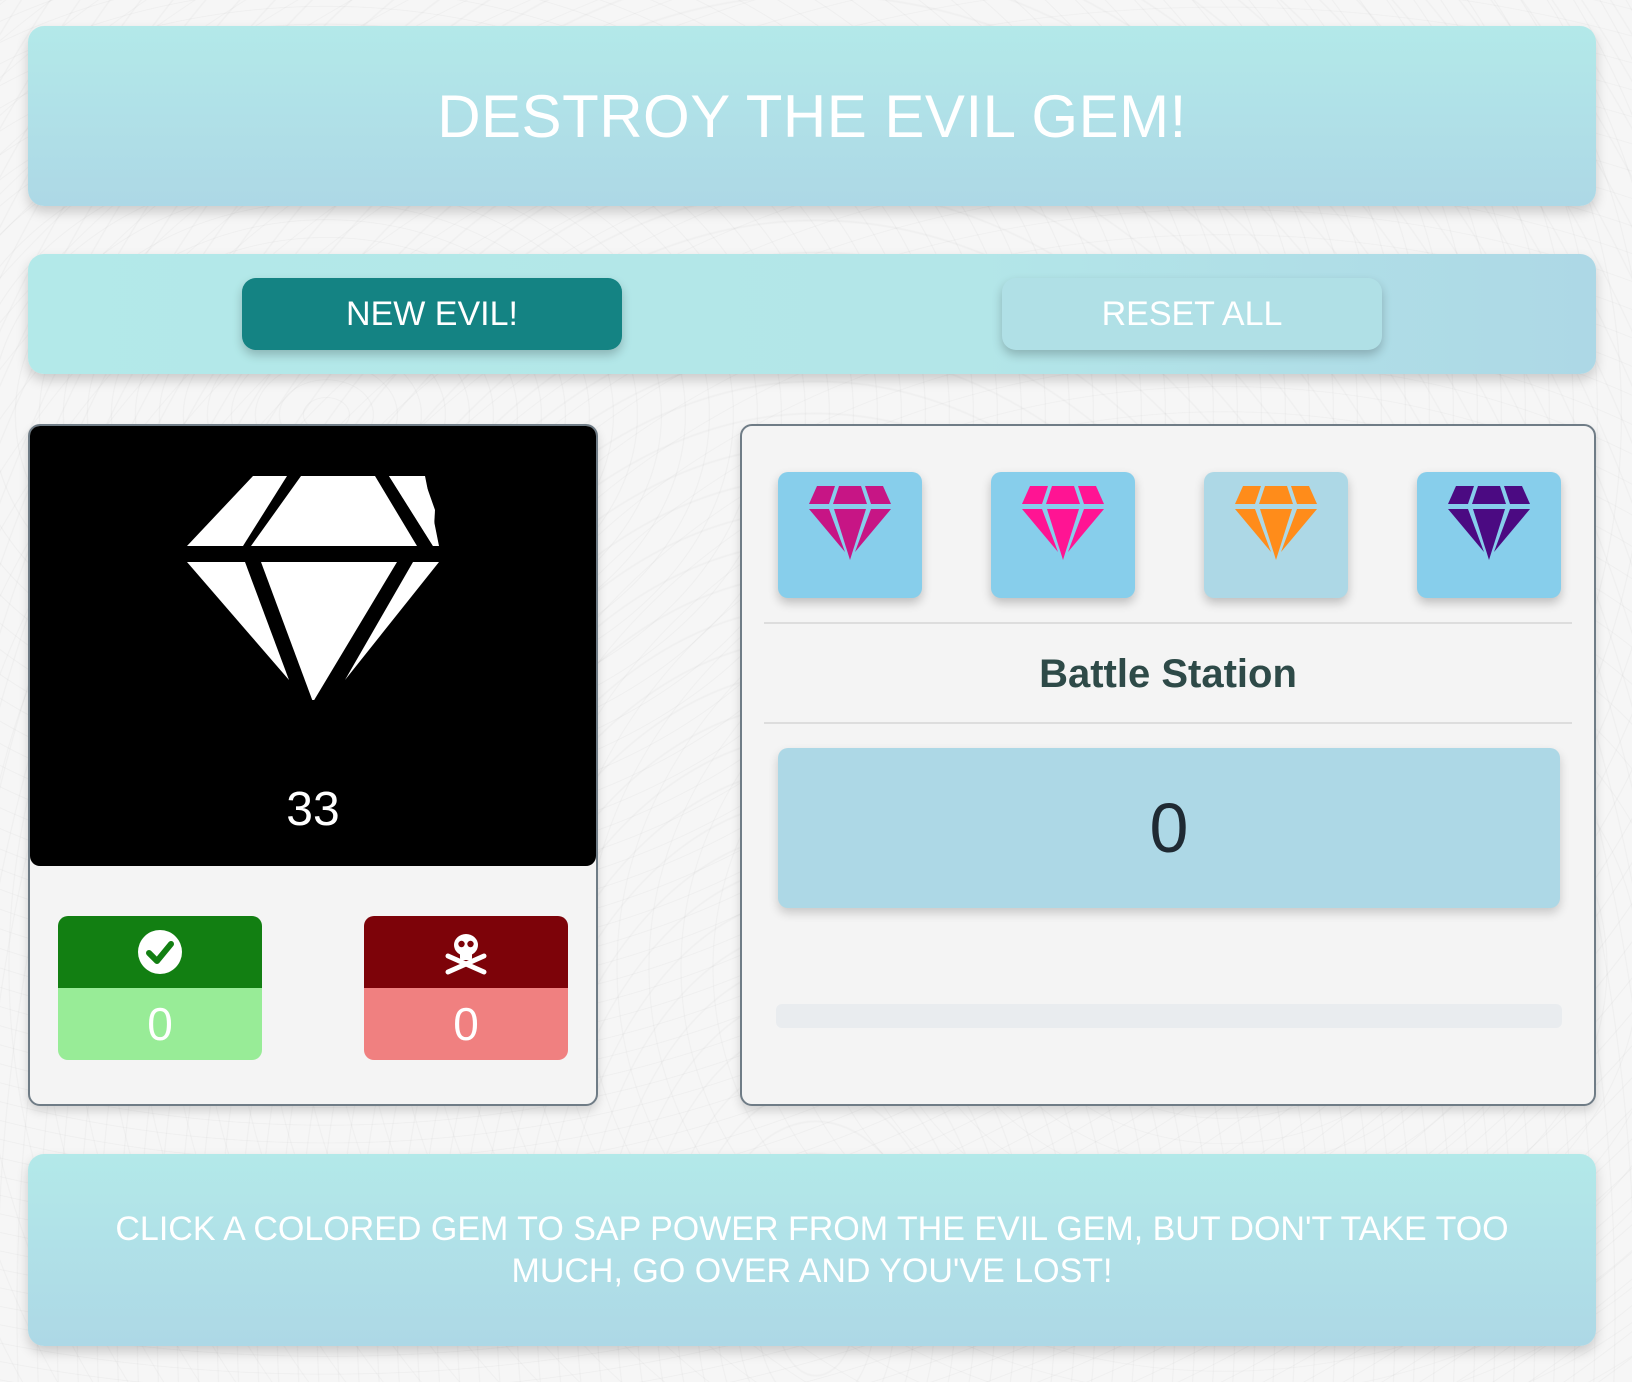 Image resolution: width=1632 pixels, height=1382 pixels. I want to click on page-title: DESTROY THE EVIL GEM!, so click(812, 116).